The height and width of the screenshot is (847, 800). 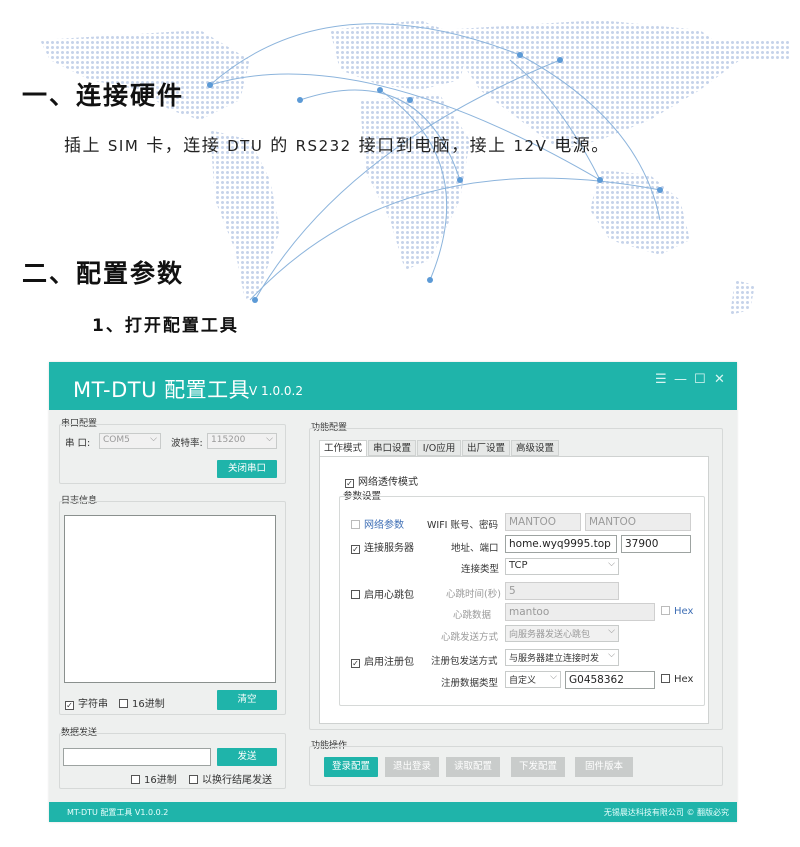 I want to click on reg-data-input: G0458362, so click(x=610, y=680).